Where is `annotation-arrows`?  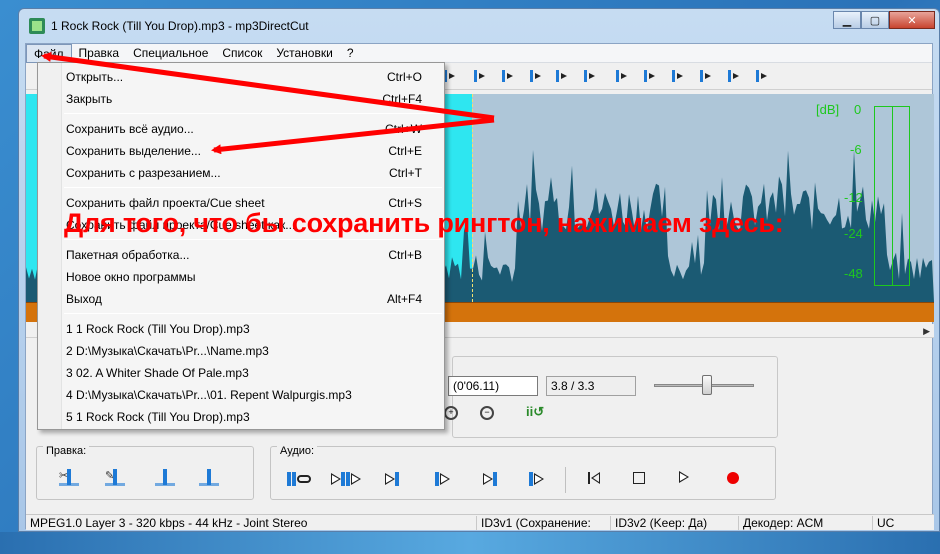 annotation-arrows is located at coordinates (268, 103).